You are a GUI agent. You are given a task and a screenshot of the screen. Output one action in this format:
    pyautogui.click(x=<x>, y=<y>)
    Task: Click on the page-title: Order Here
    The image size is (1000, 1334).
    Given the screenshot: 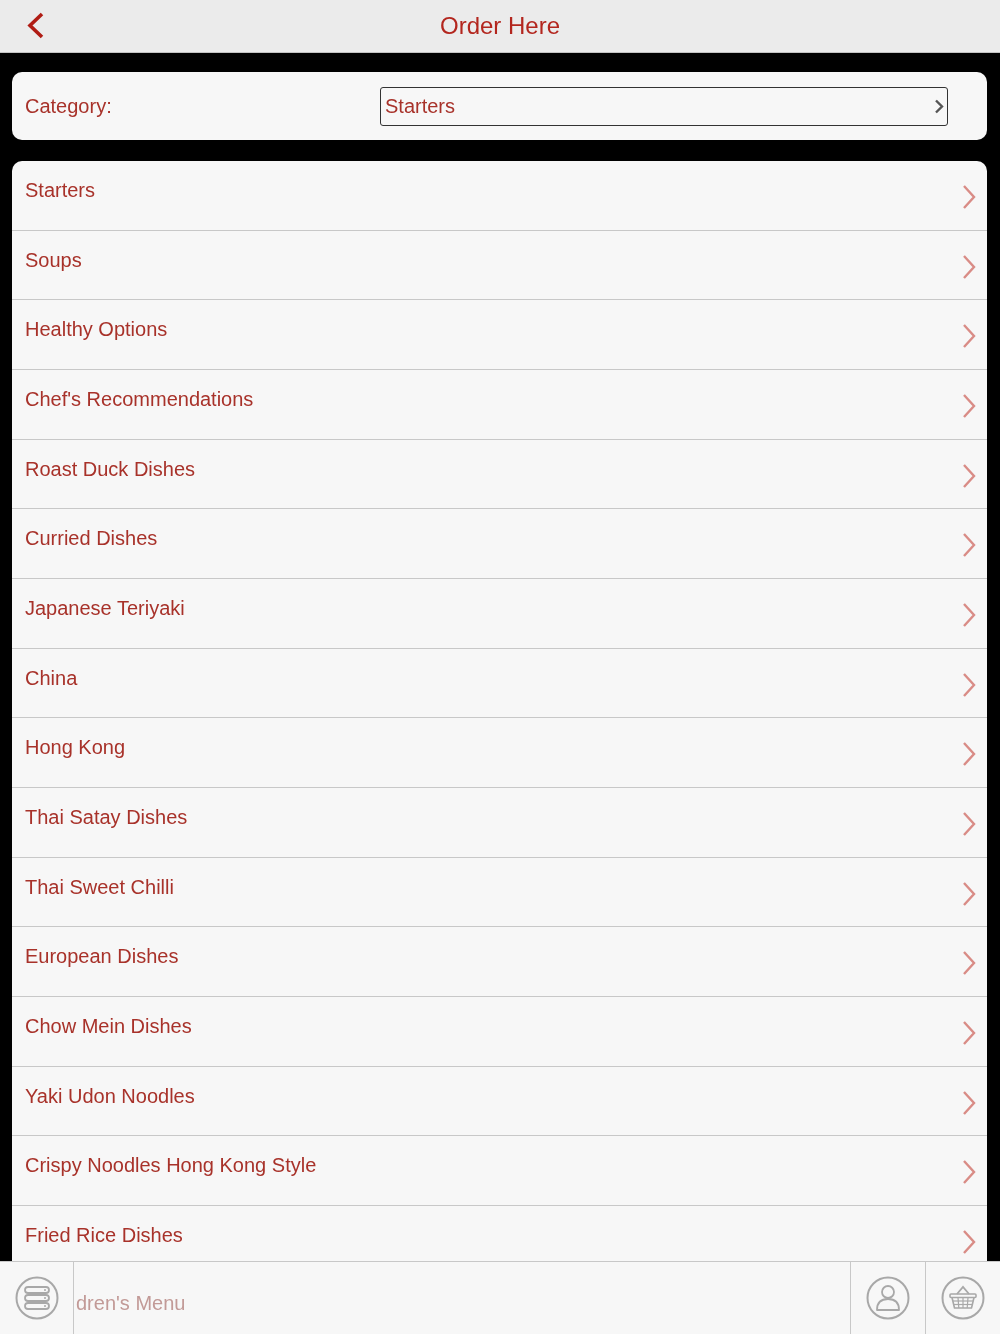 What is the action you would take?
    pyautogui.click(x=499, y=26)
    